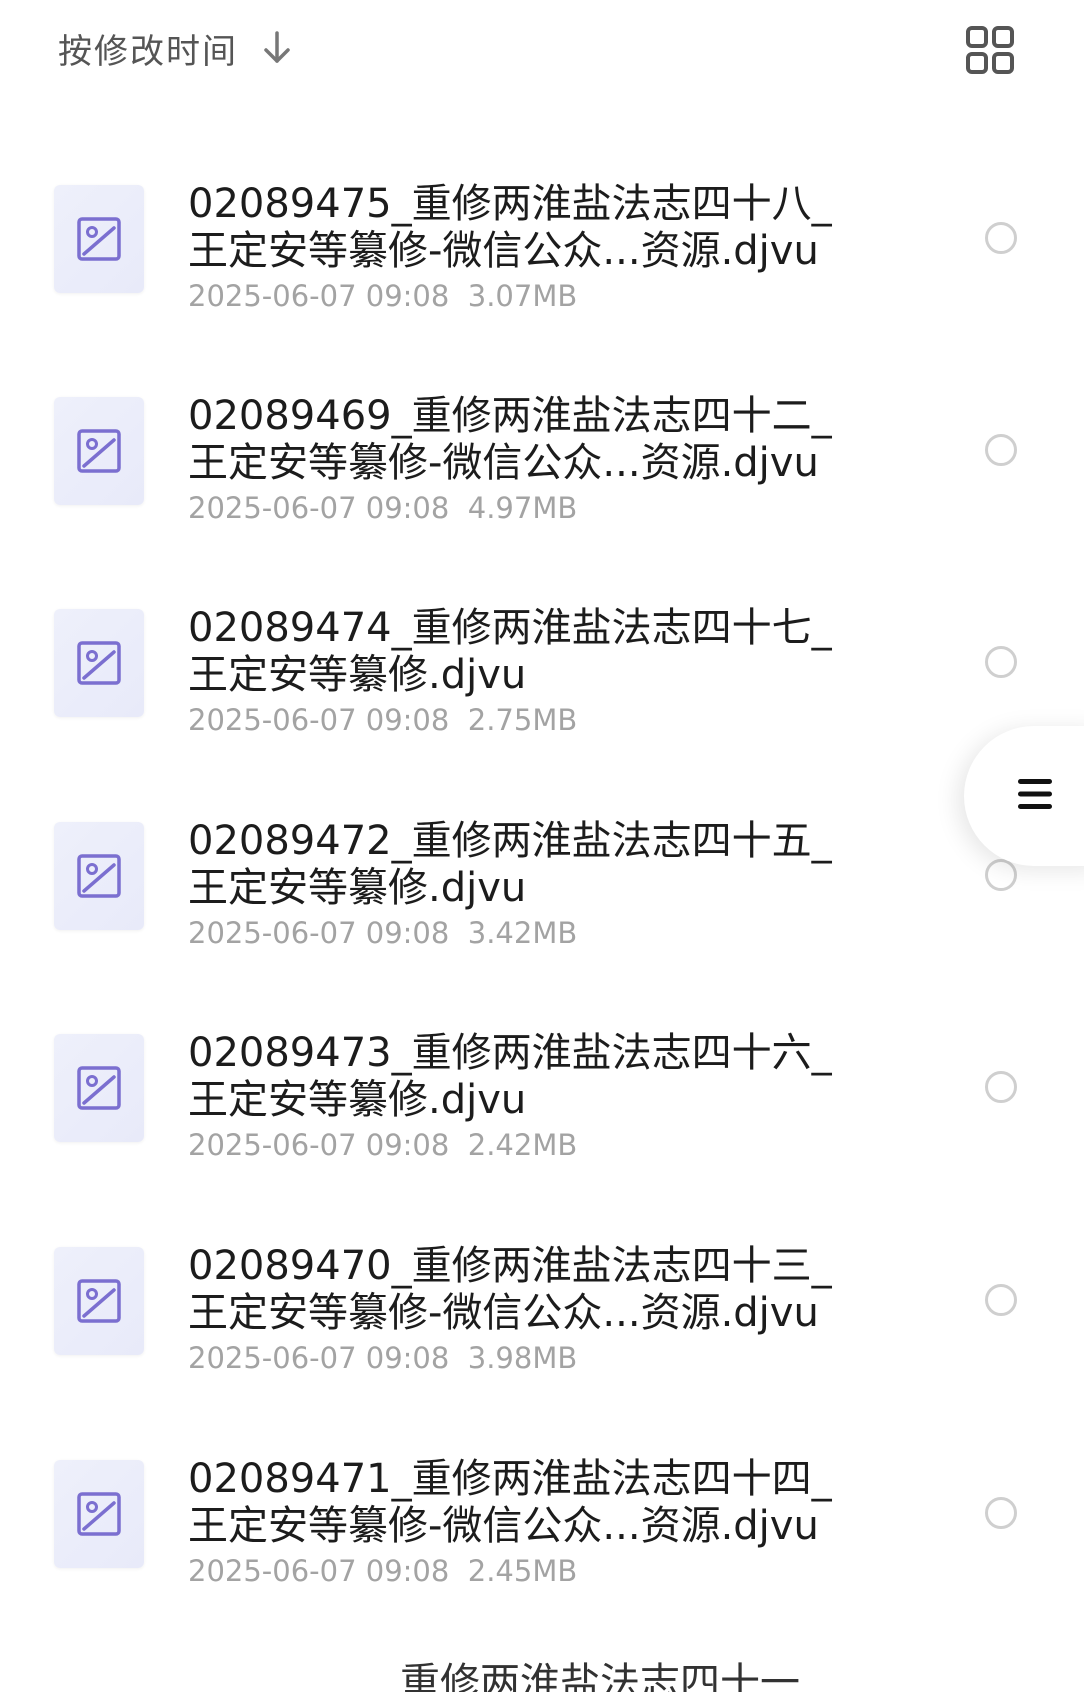  What do you see at coordinates (148, 51) in the screenshot?
I see `sort-label: 按修改时间` at bounding box center [148, 51].